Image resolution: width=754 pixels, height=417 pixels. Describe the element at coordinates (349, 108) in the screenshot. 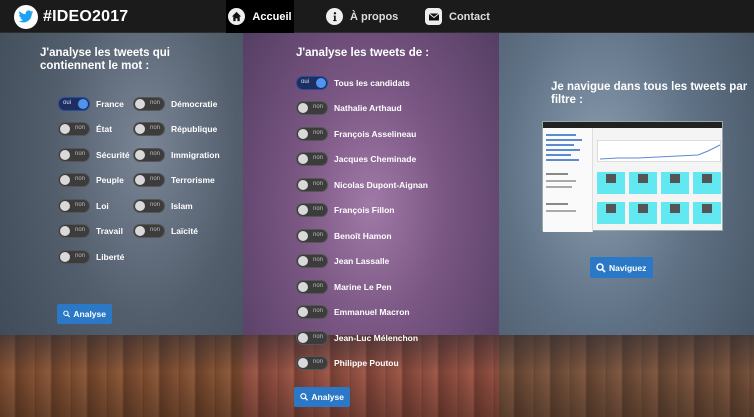

I see `candidate-toggle-arthaud: non Nathalie Arthaud` at that location.